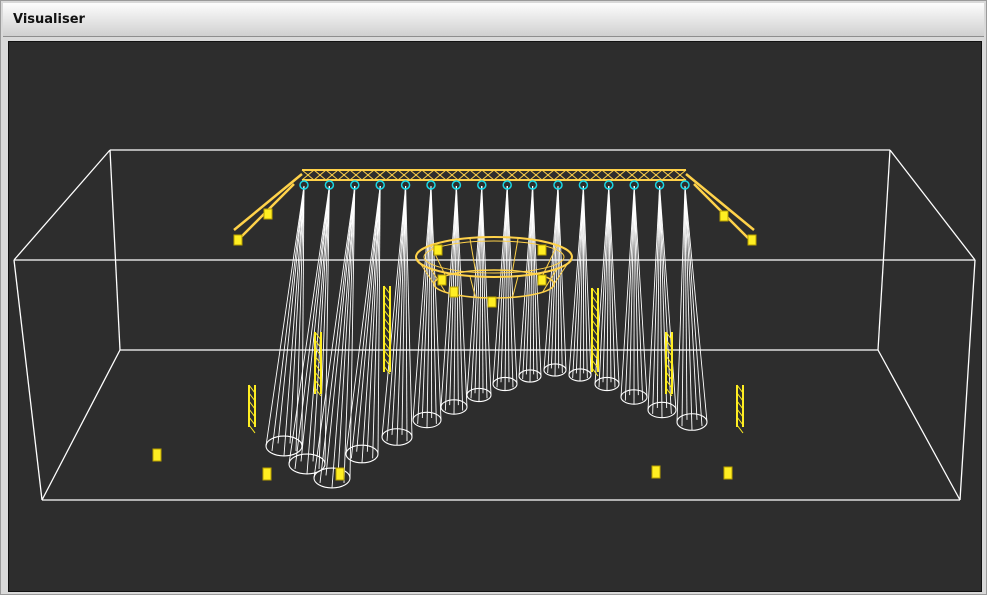 The height and width of the screenshot is (595, 987). Describe the element at coordinates (493, 20) in the screenshot. I see `title-bar: Visualiser` at that location.